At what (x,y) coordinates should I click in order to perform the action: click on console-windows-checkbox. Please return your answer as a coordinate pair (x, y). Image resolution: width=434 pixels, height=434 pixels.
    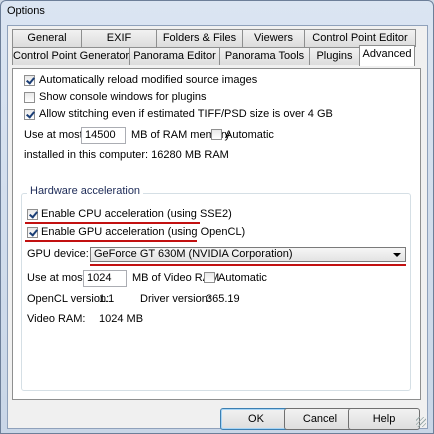
    Looking at the image, I should click on (29, 97).